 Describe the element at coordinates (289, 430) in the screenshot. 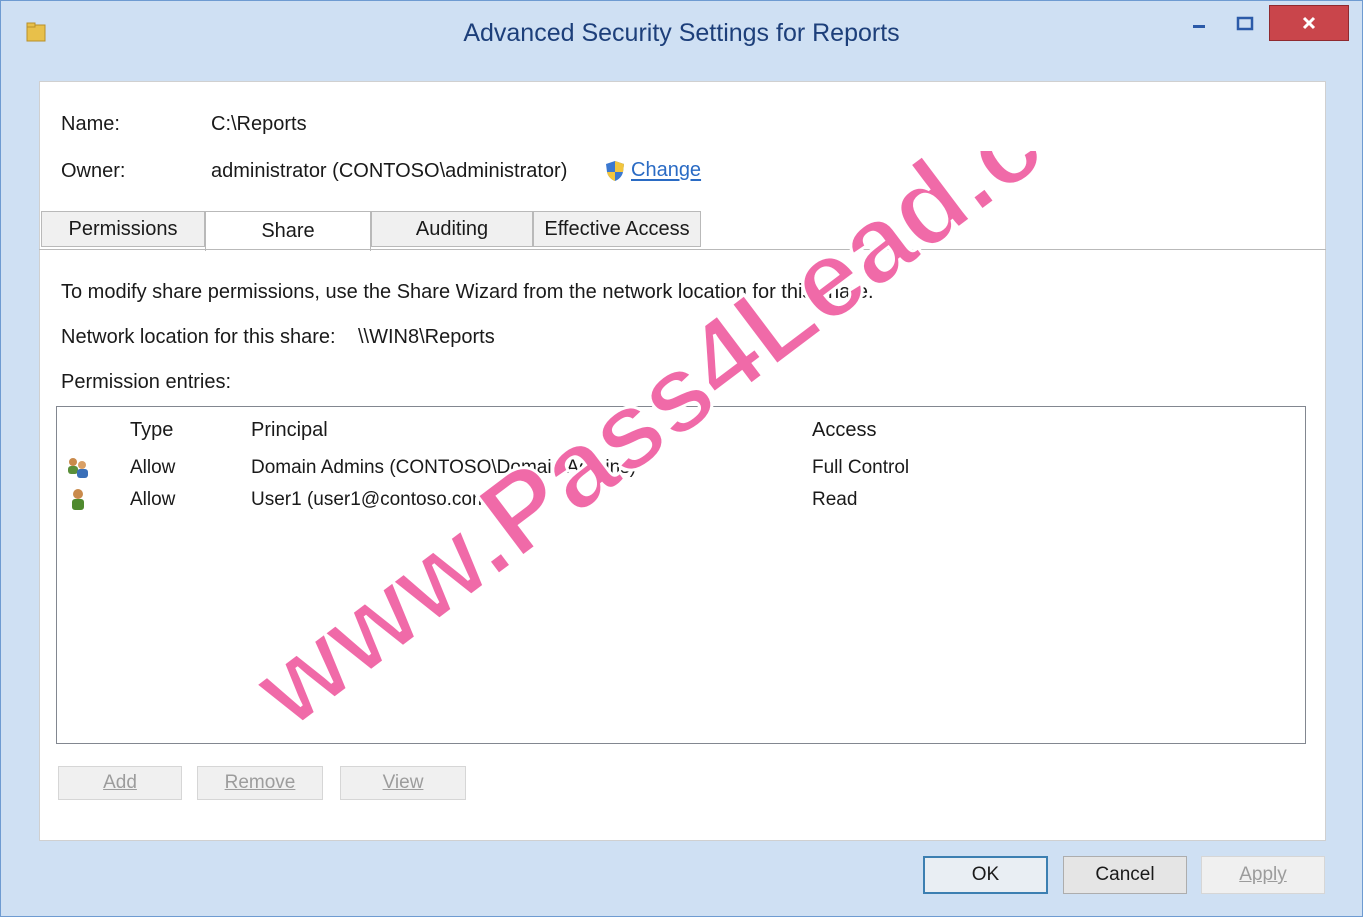

I see `column-header-principal: Principal` at that location.